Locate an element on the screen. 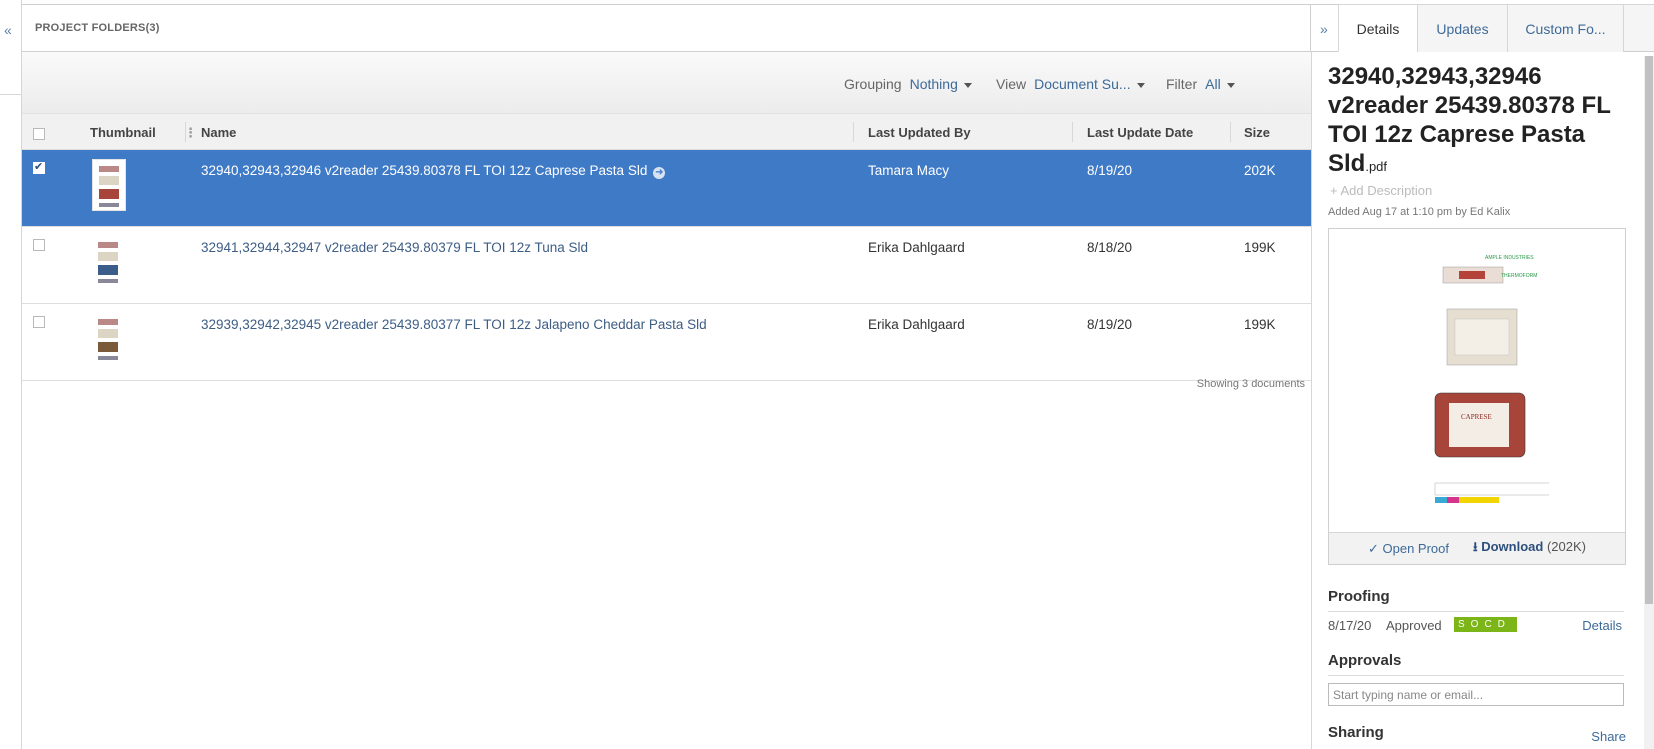 The width and height of the screenshot is (1654, 749). add-description-link: + Add Description is located at coordinates (1381, 190).